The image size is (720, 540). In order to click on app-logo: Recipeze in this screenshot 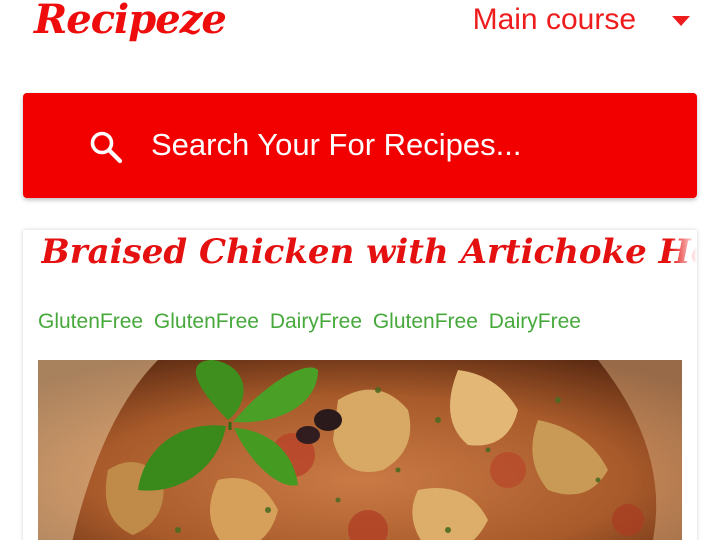, I will do `click(130, 21)`.